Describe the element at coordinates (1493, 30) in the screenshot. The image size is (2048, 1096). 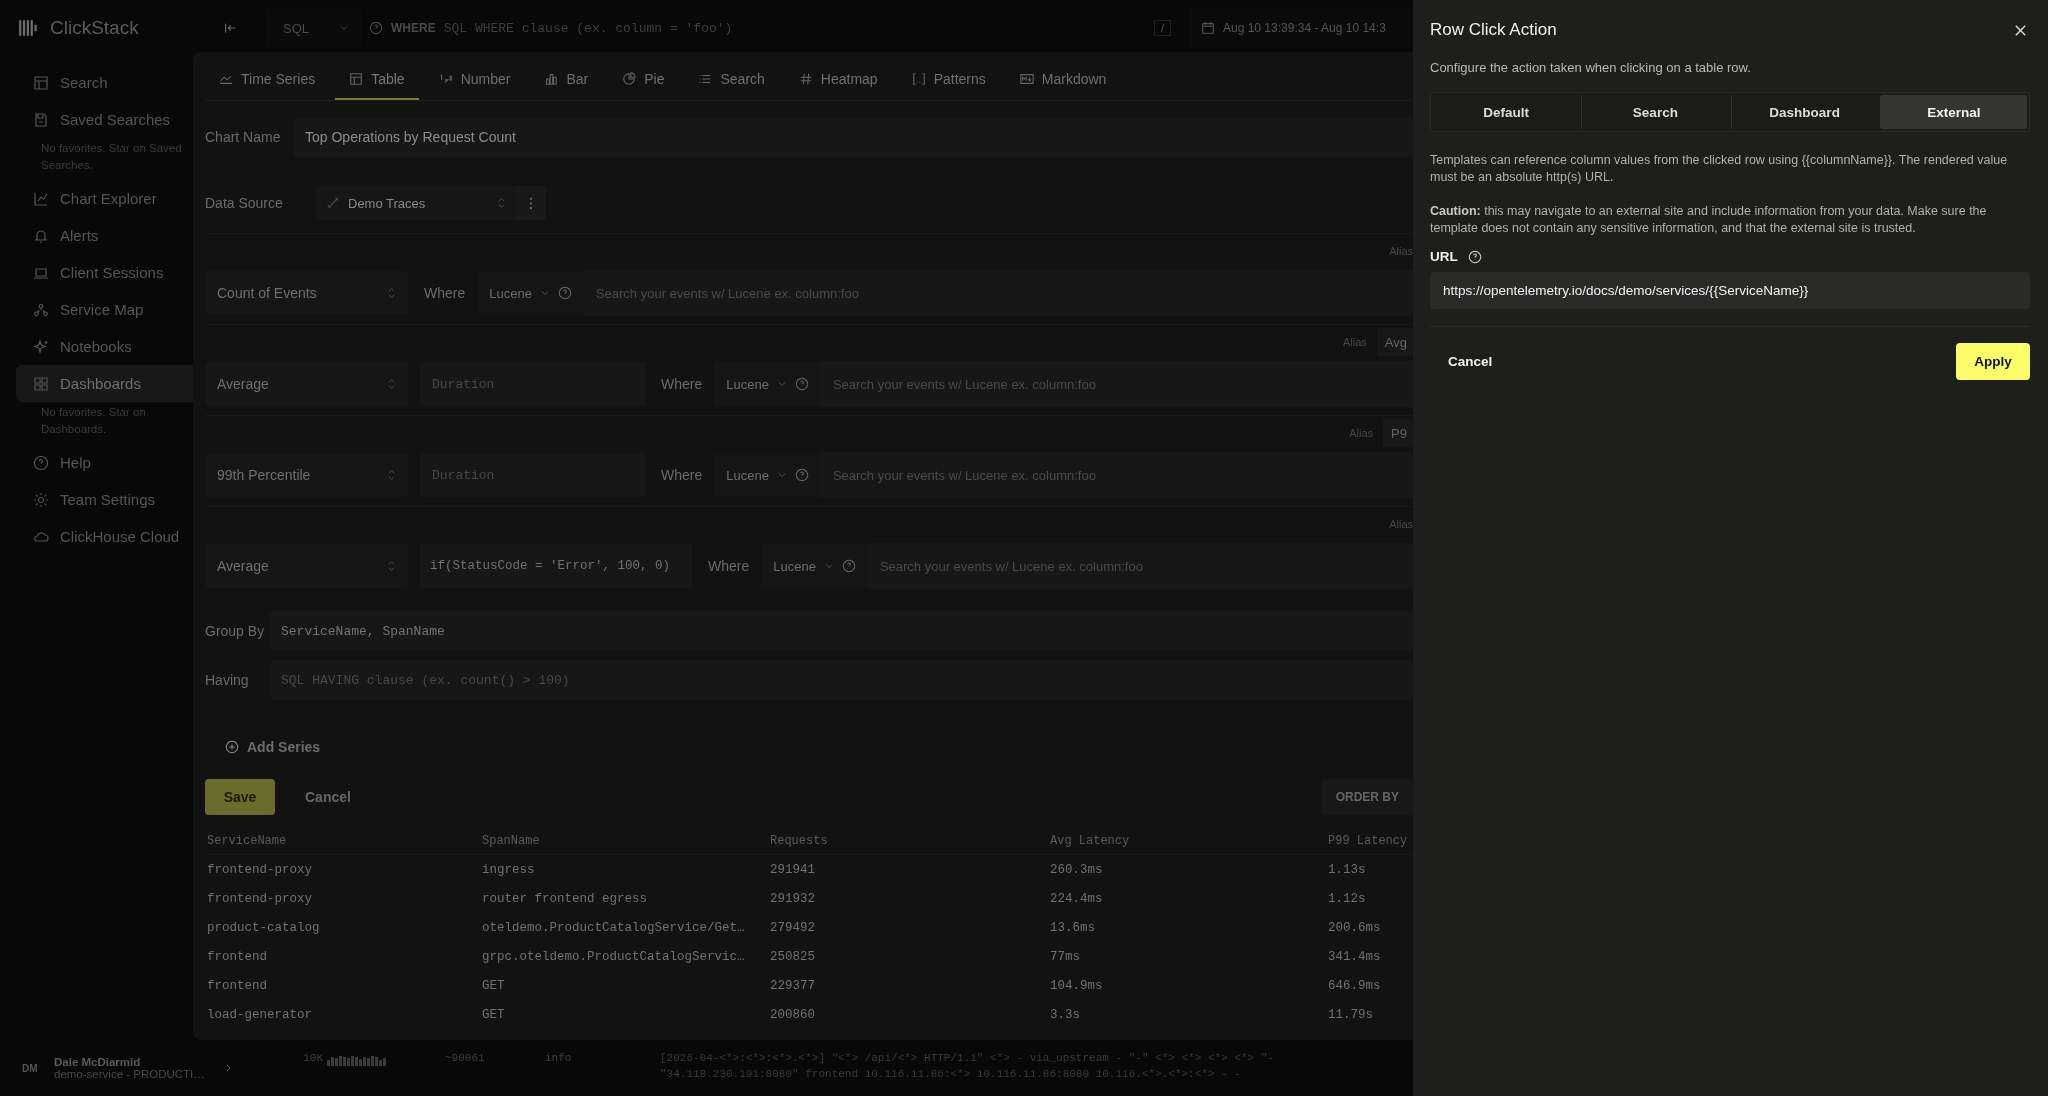
I see `drawer-title: Row Click Action` at that location.